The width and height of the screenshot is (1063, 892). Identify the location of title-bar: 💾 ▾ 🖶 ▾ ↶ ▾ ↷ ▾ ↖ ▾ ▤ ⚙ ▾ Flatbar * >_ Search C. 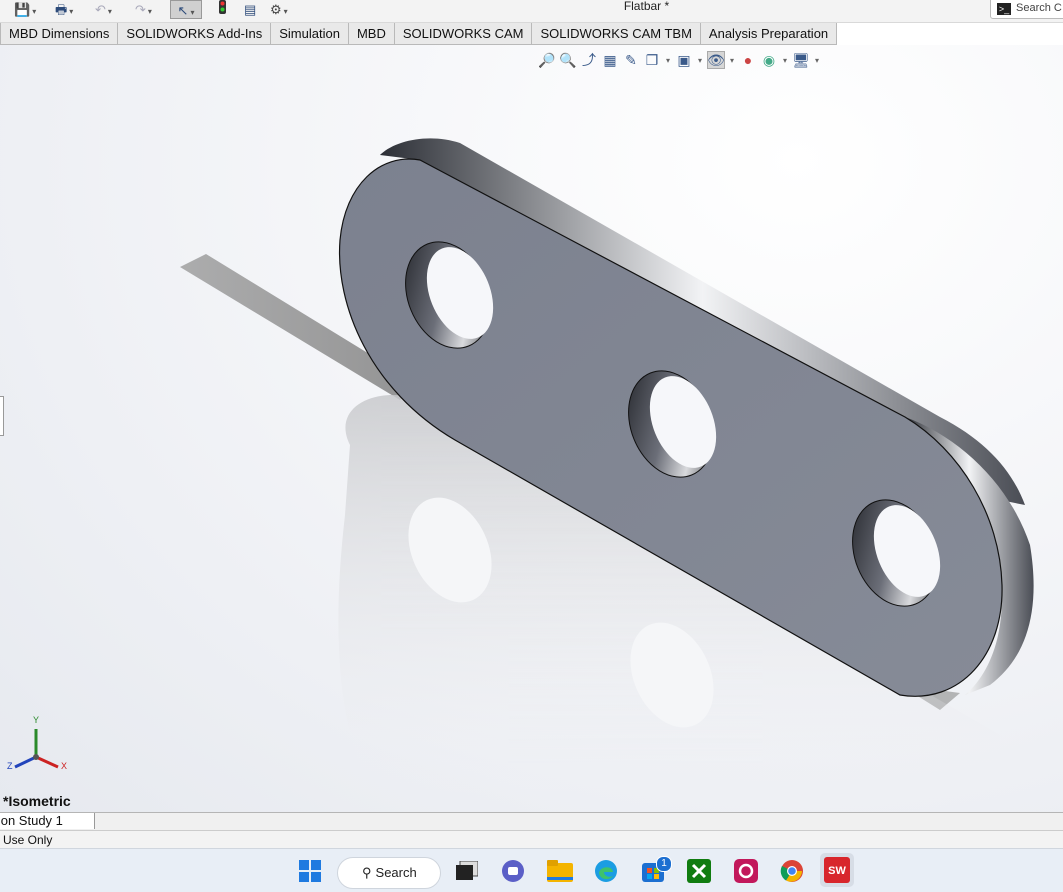
(531, 11).